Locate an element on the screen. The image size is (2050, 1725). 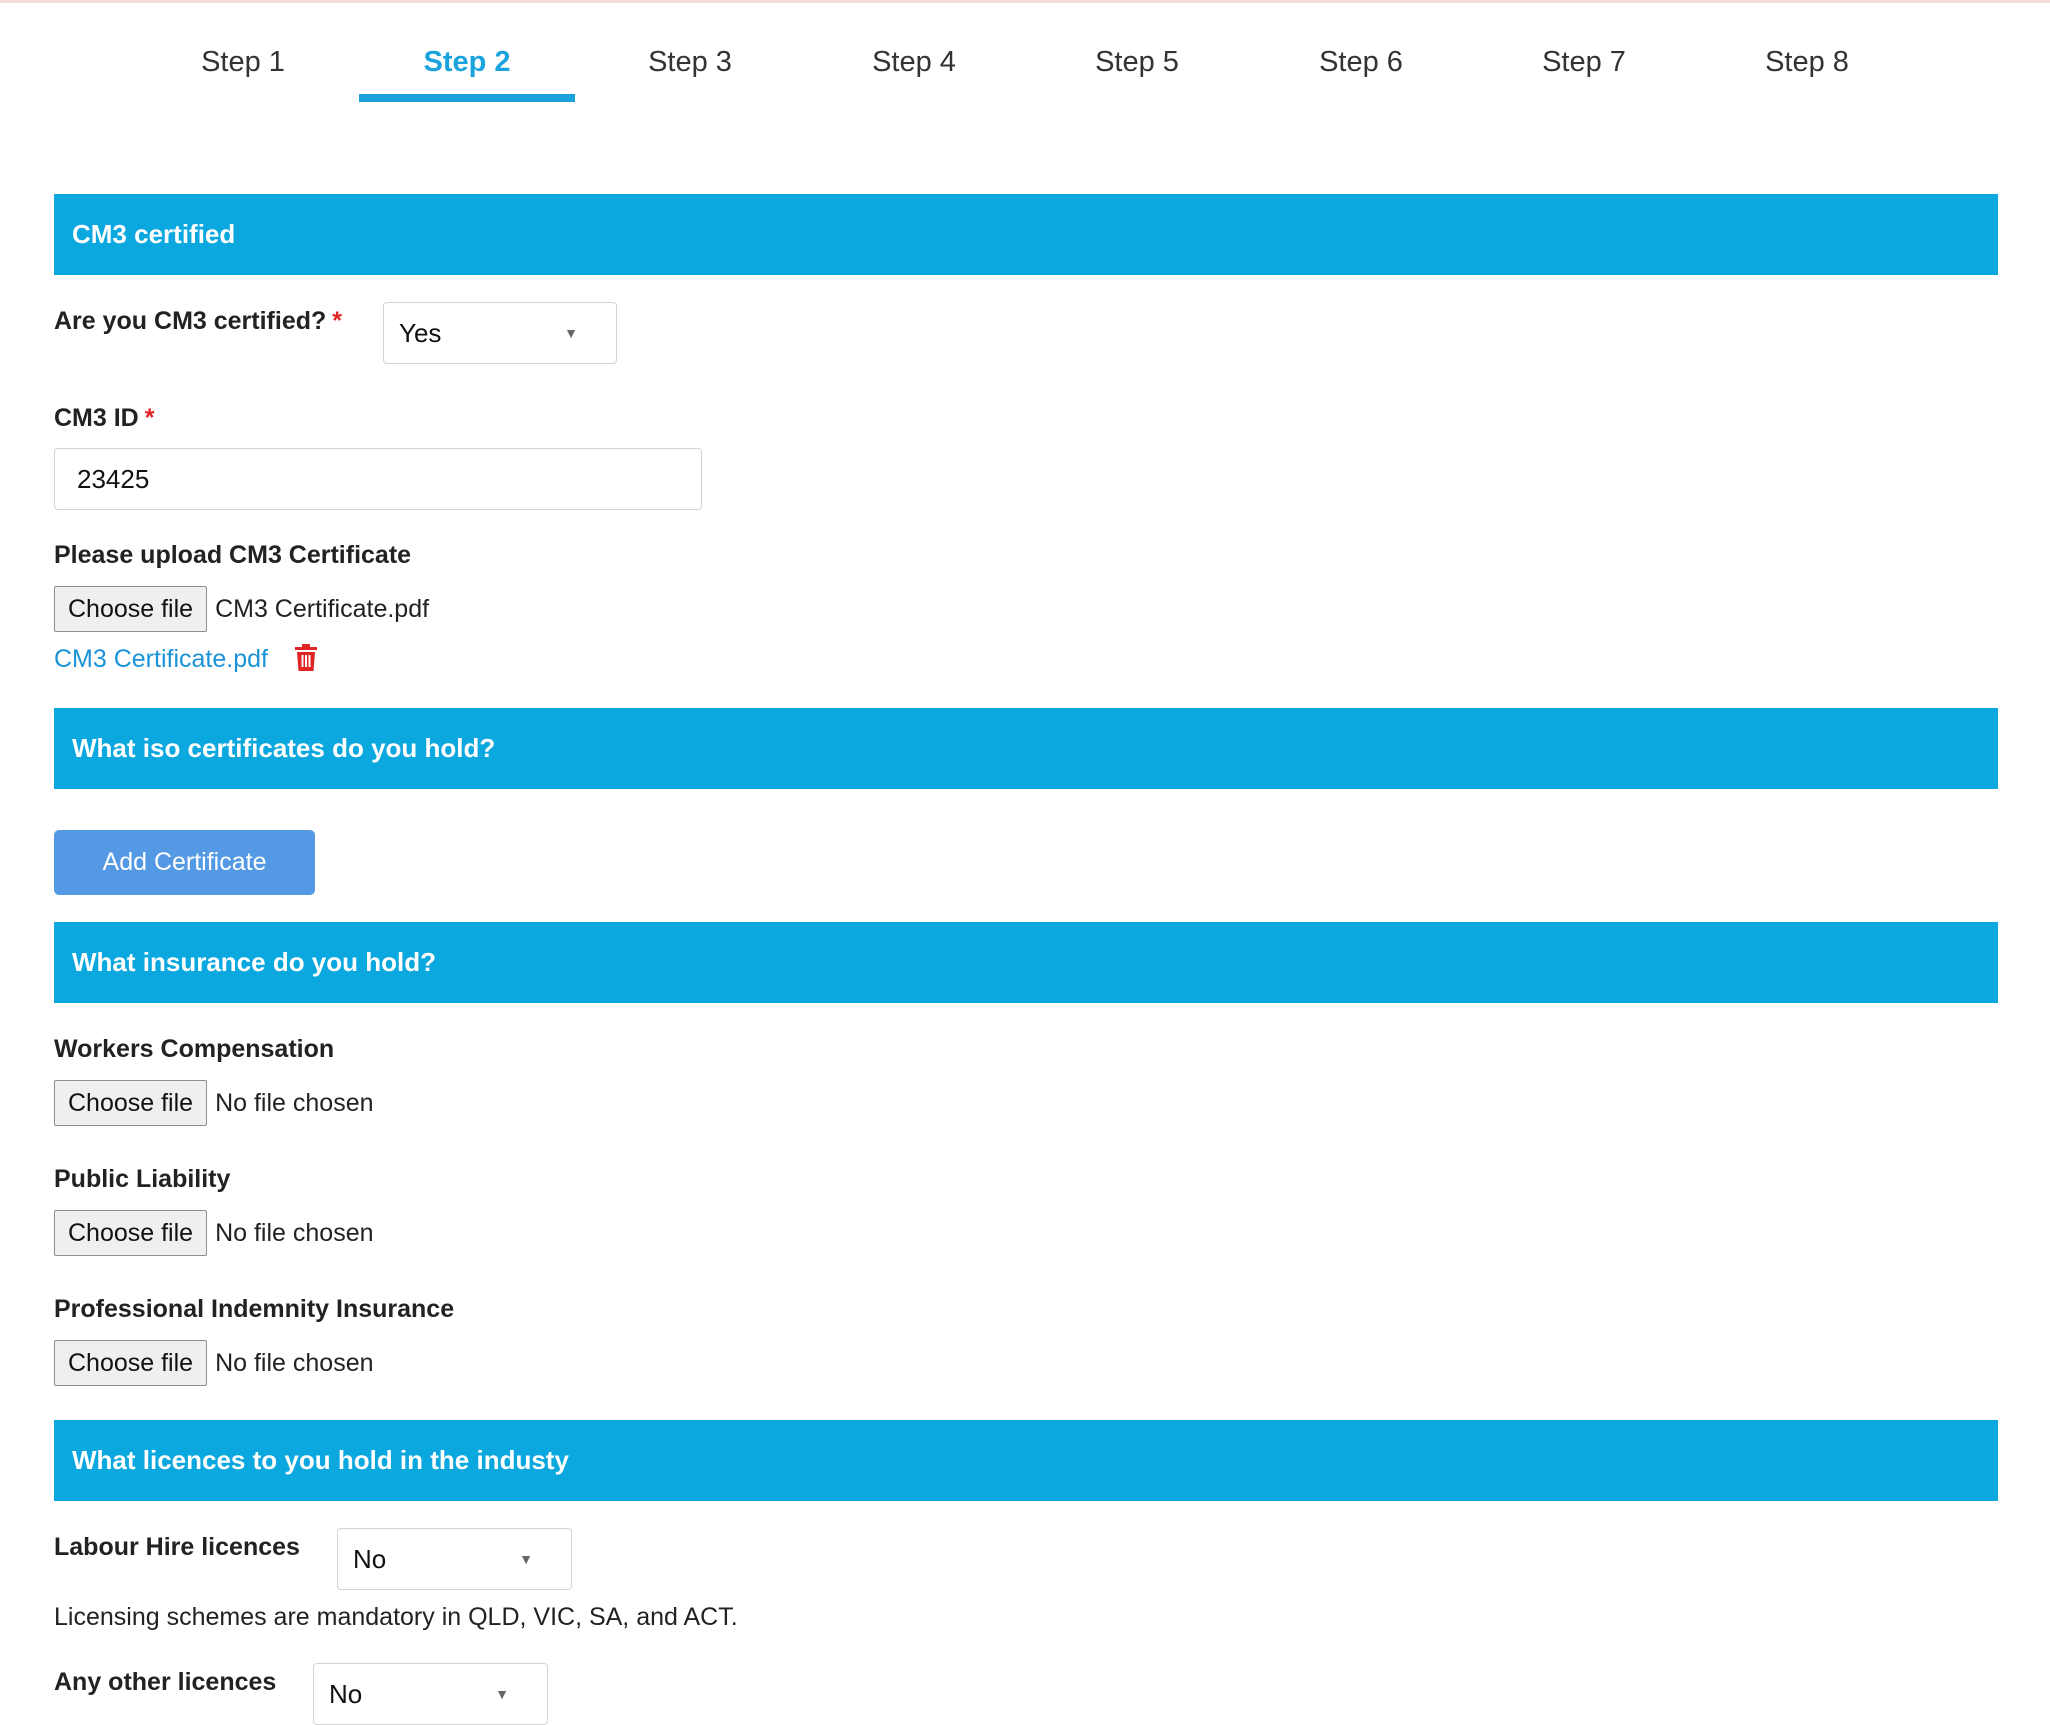
top-border is located at coordinates (1025, 1).